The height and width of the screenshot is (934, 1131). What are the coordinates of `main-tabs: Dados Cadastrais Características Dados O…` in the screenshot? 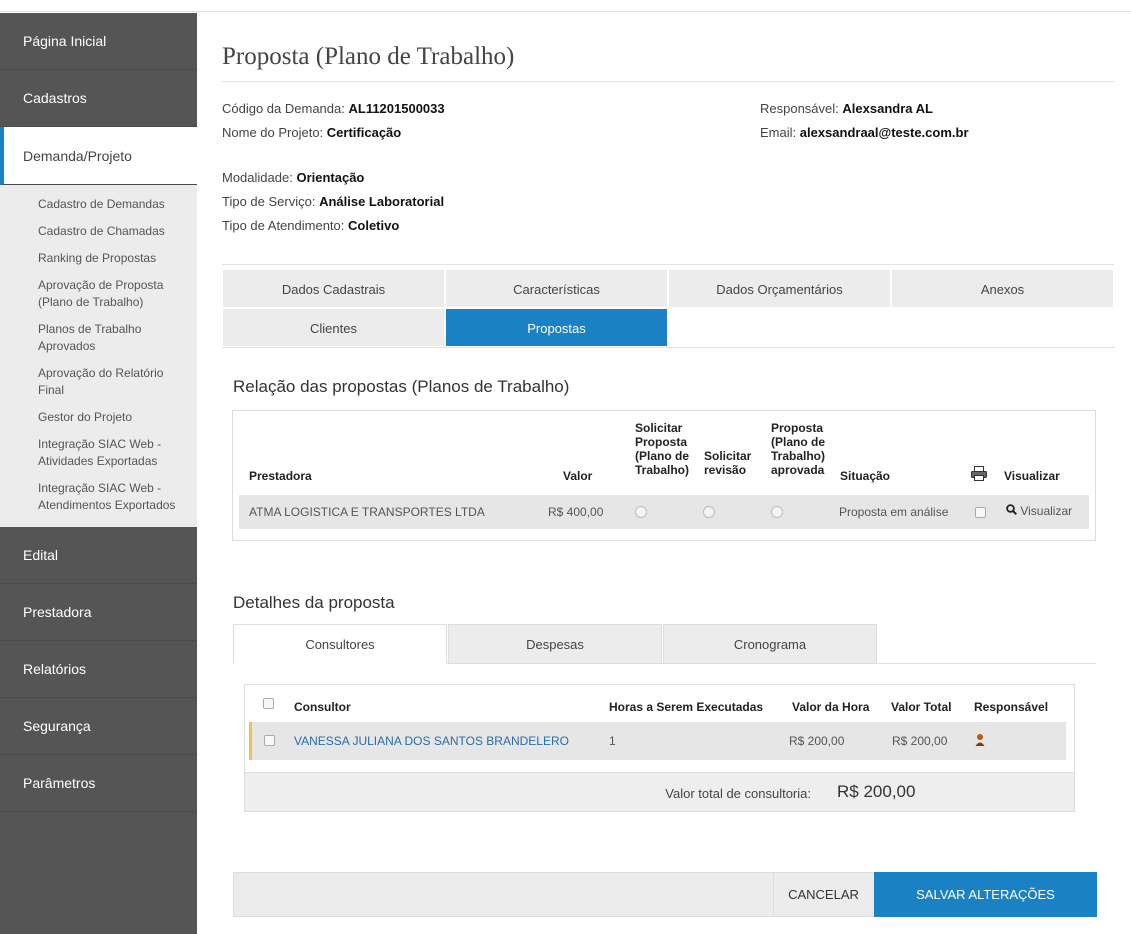 It's located at (668, 308).